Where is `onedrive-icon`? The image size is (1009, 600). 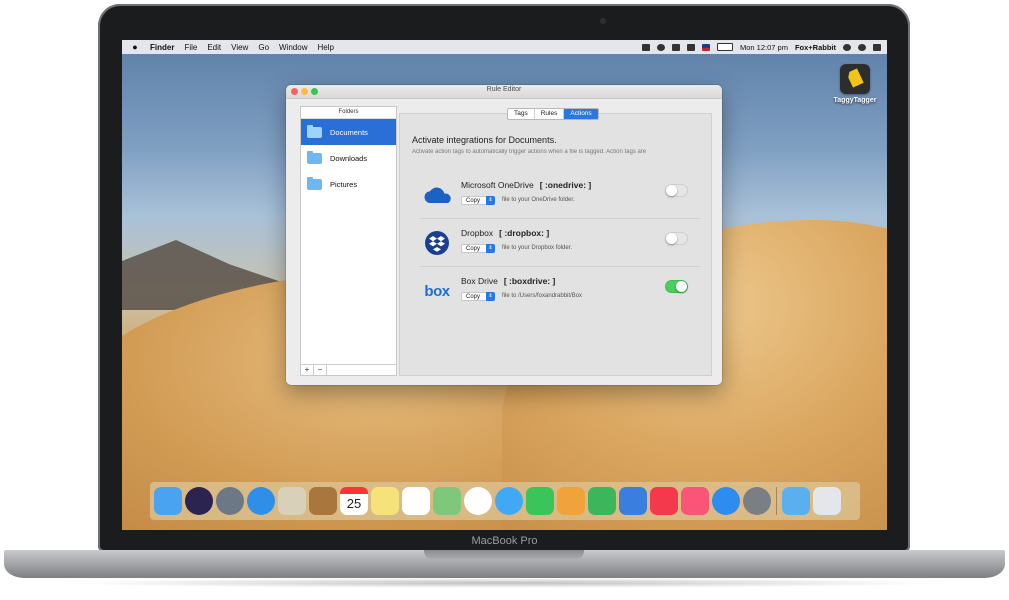
onedrive-icon is located at coordinates (437, 195).